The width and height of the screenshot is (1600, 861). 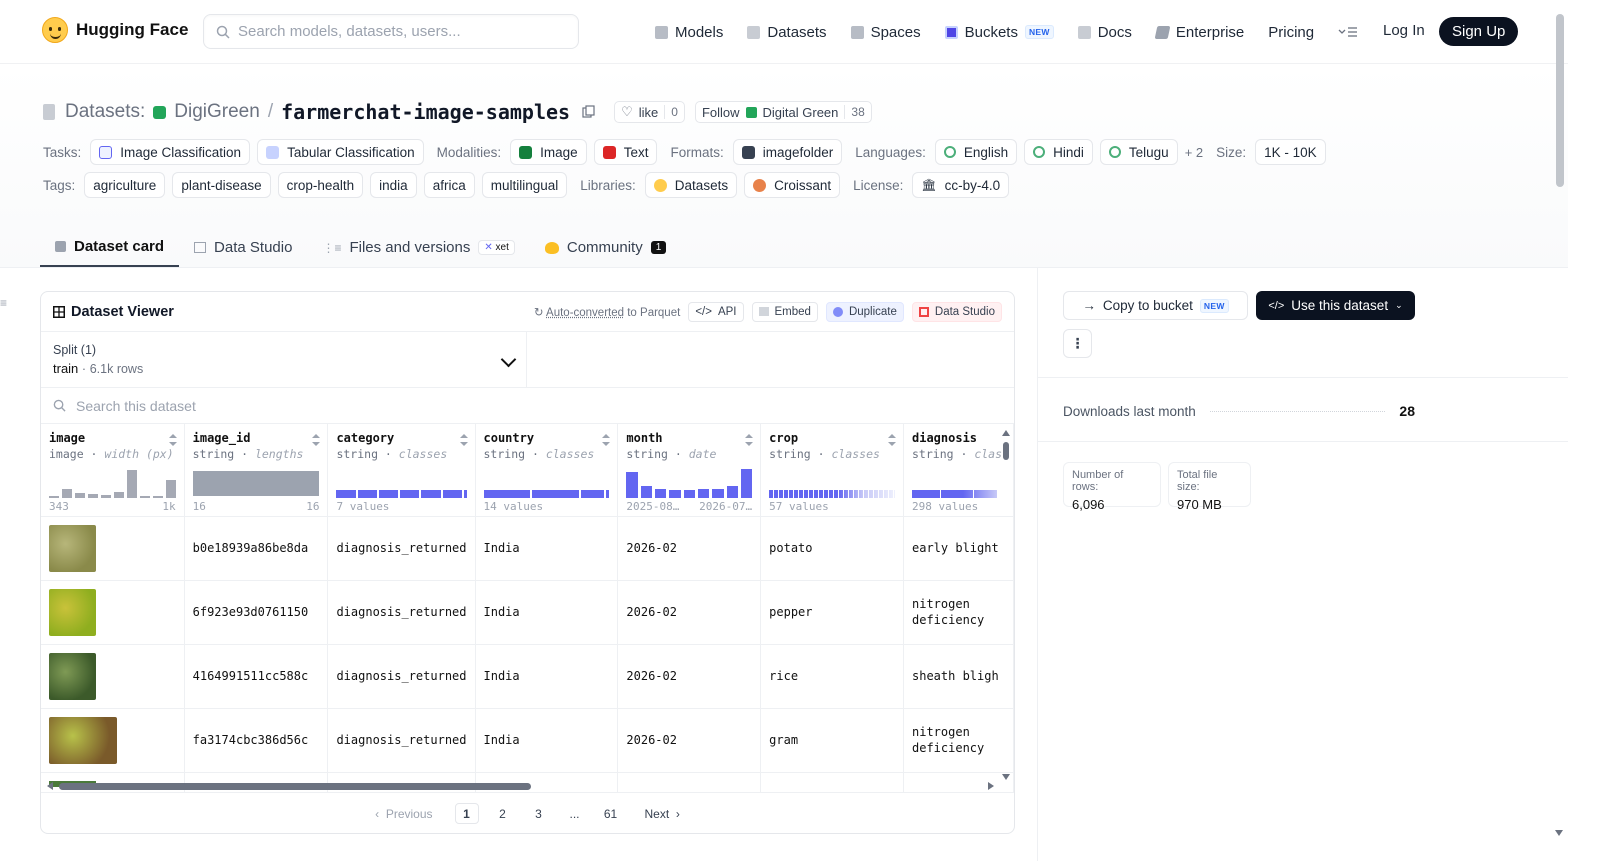 What do you see at coordinates (217, 112) in the screenshot?
I see `org-link: DigiGreen` at bounding box center [217, 112].